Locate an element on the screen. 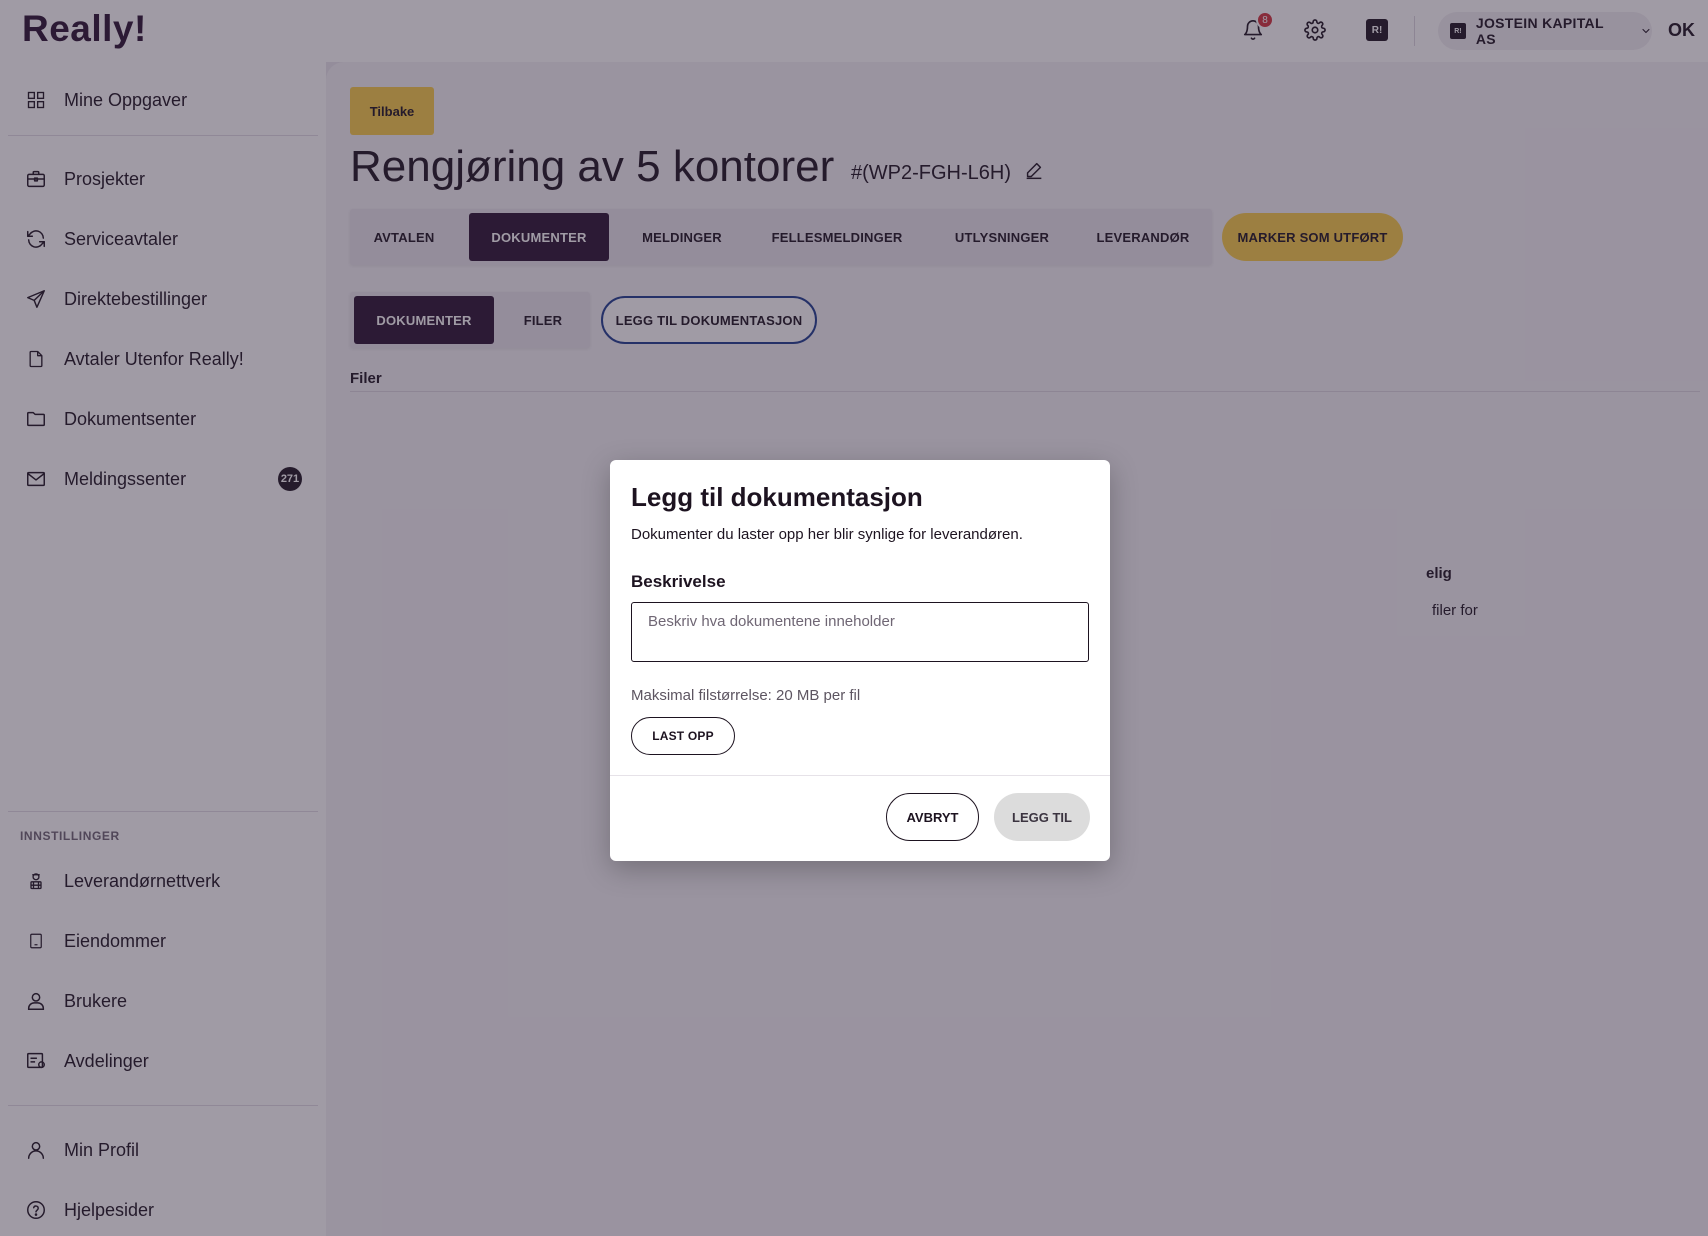  dialog-divider is located at coordinates (860, 775).